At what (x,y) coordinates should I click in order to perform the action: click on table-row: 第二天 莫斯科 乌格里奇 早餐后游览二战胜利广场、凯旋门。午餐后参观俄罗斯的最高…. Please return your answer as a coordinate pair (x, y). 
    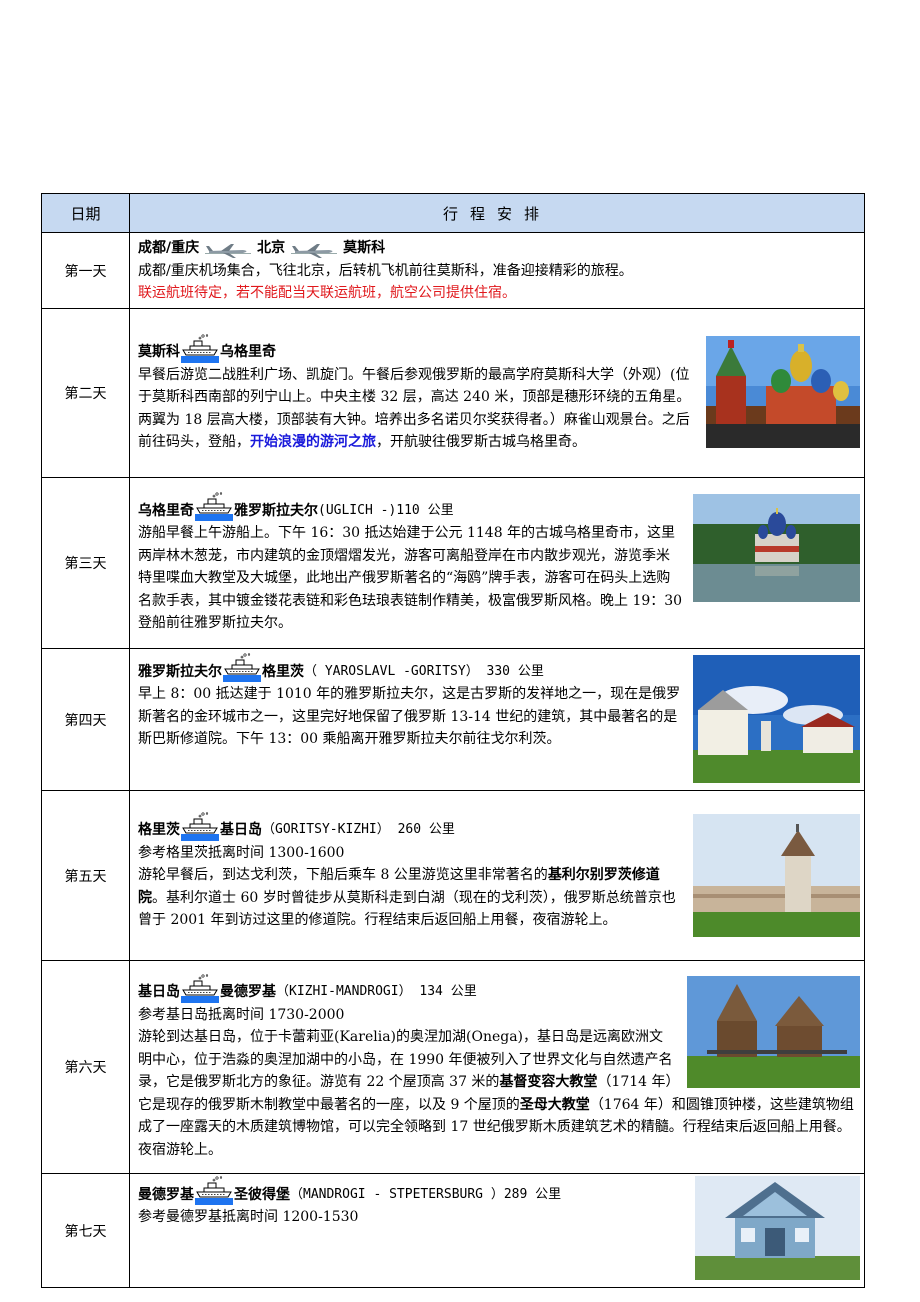
    Looking at the image, I should click on (453, 393).